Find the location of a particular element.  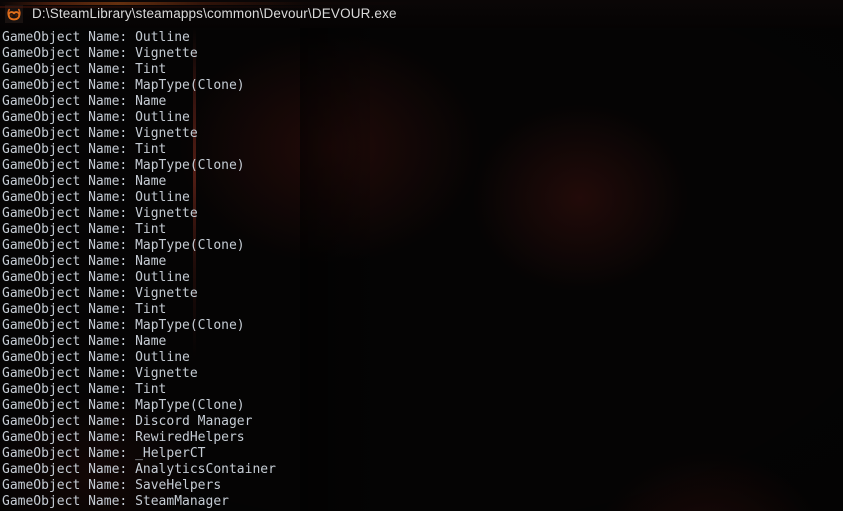

log-line-value: Discord Manager is located at coordinates (194, 421).